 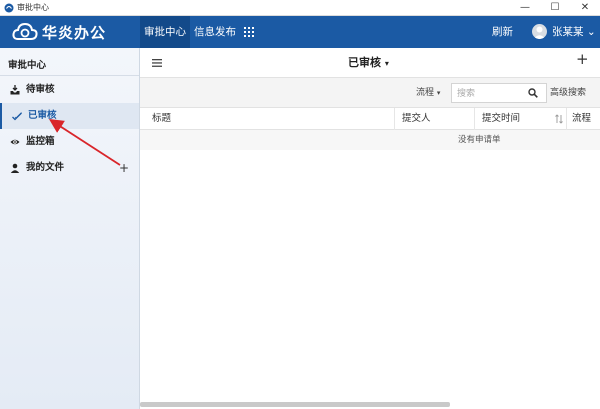 I want to click on page-title-label: 已审核, so click(x=364, y=62).